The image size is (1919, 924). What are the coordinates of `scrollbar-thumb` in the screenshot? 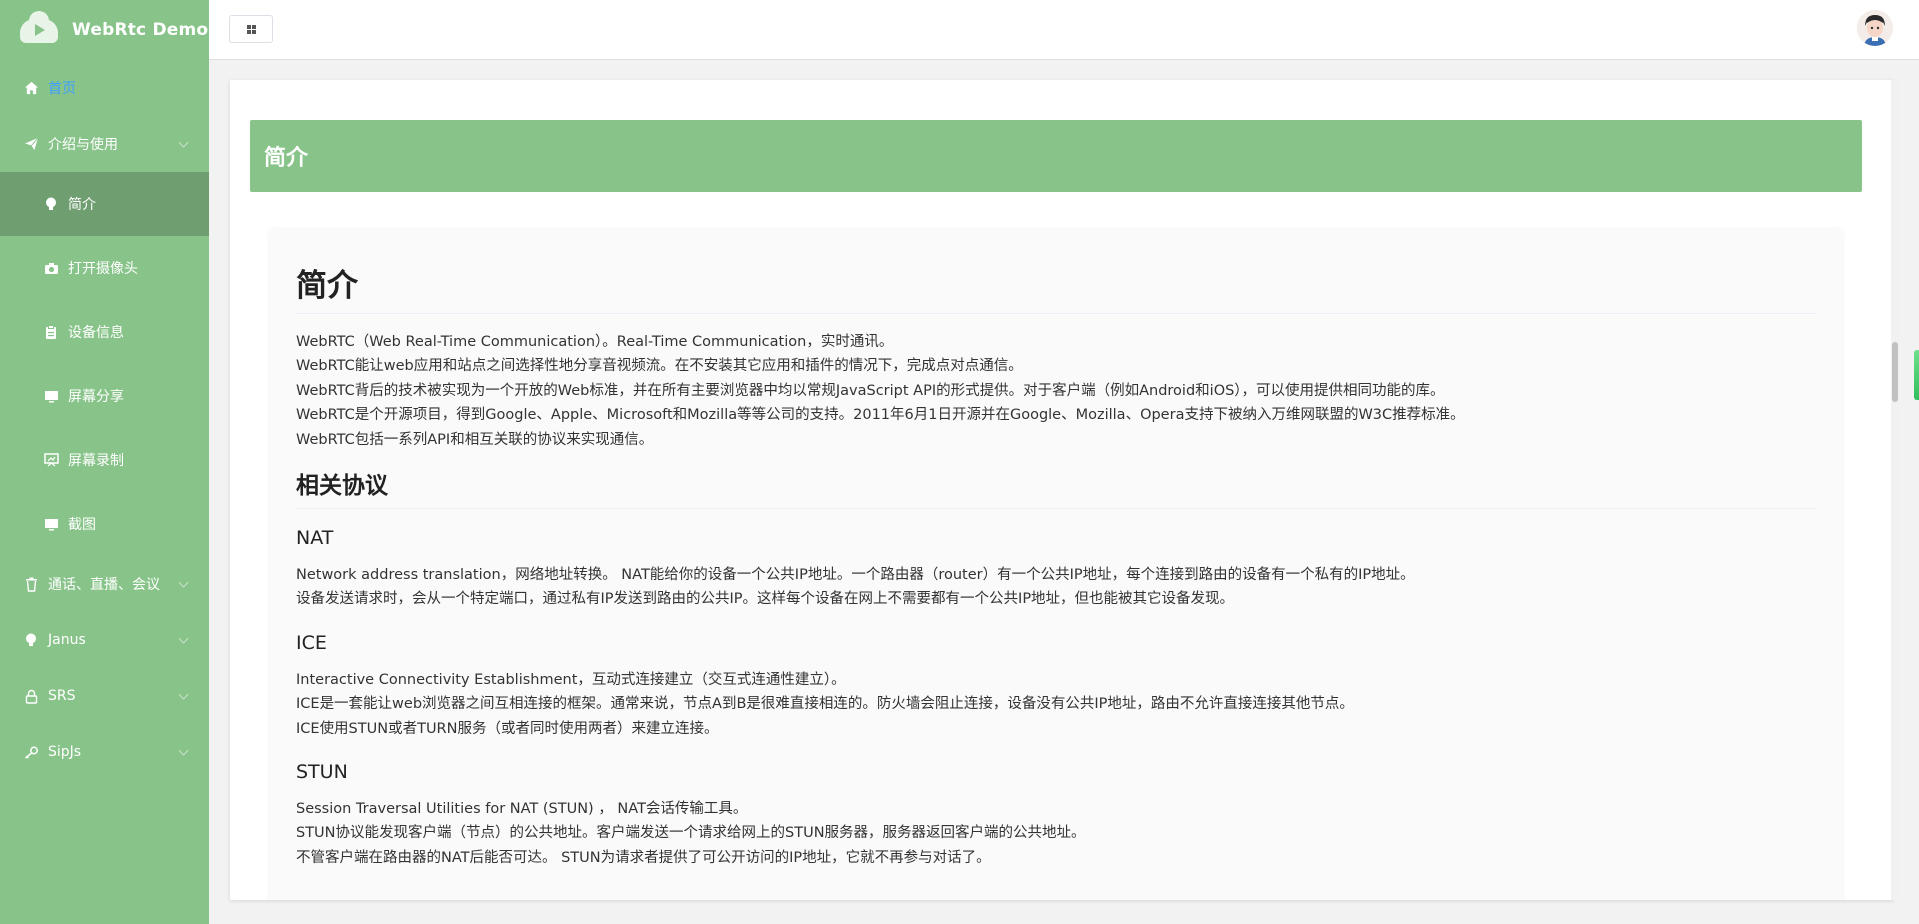 It's located at (1895, 372).